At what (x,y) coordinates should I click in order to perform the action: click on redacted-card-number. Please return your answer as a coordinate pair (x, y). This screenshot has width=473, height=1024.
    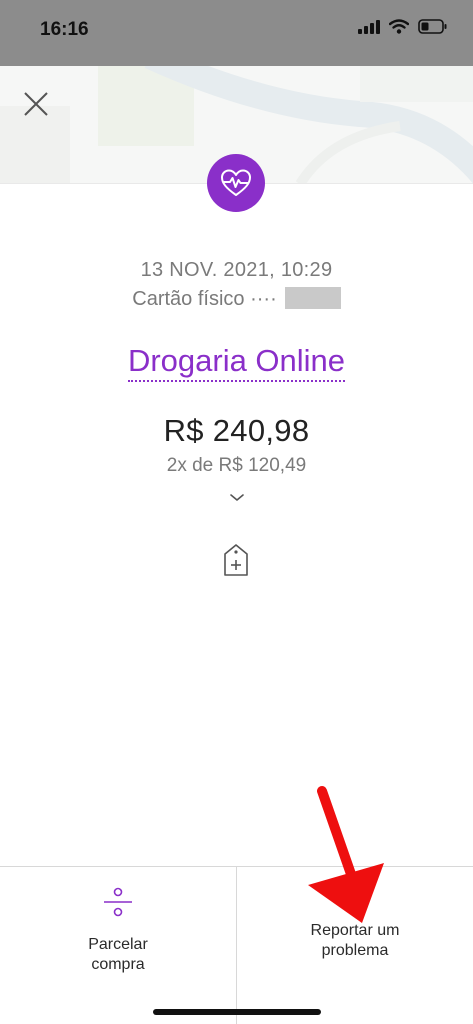
    Looking at the image, I should click on (312, 298).